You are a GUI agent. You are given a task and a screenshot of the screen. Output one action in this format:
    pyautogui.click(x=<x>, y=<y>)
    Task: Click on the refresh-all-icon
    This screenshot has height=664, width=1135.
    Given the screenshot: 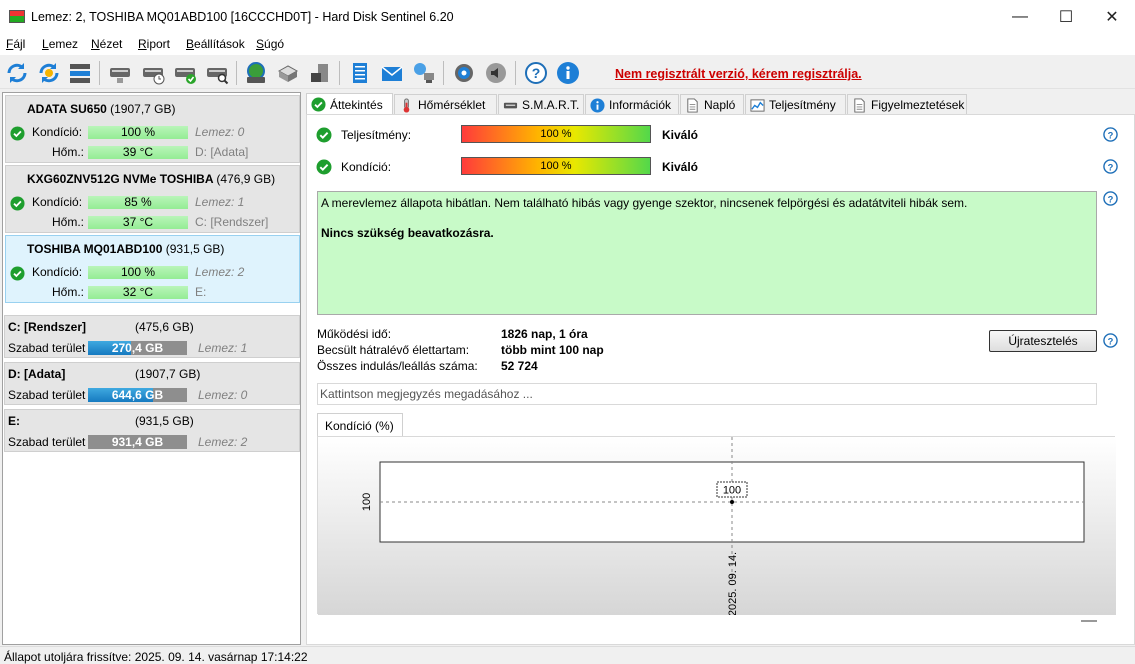 What is the action you would take?
    pyautogui.click(x=49, y=73)
    